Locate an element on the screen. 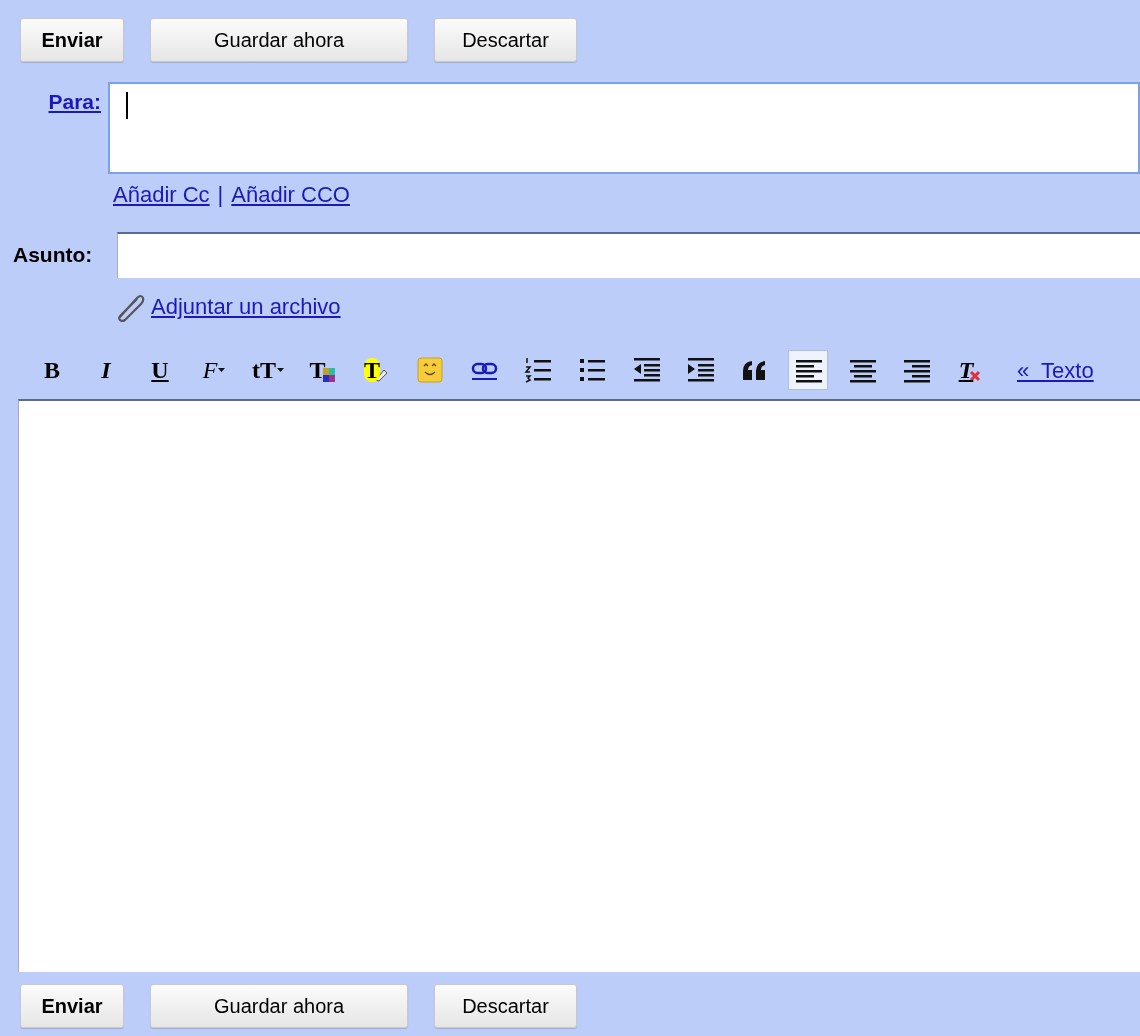 The image size is (1140, 1036). text-cursor is located at coordinates (127, 105).